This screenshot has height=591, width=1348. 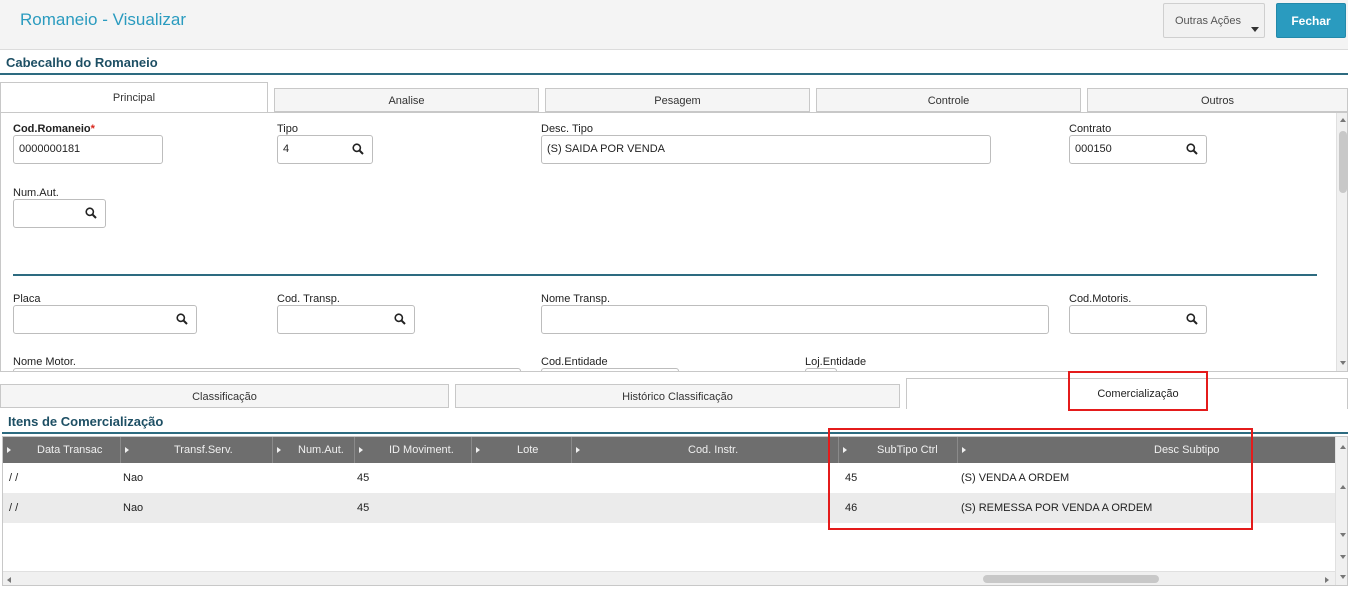 What do you see at coordinates (766, 149) in the screenshot?
I see `desc-tipo-field: (S) SAIDA POR VENDA` at bounding box center [766, 149].